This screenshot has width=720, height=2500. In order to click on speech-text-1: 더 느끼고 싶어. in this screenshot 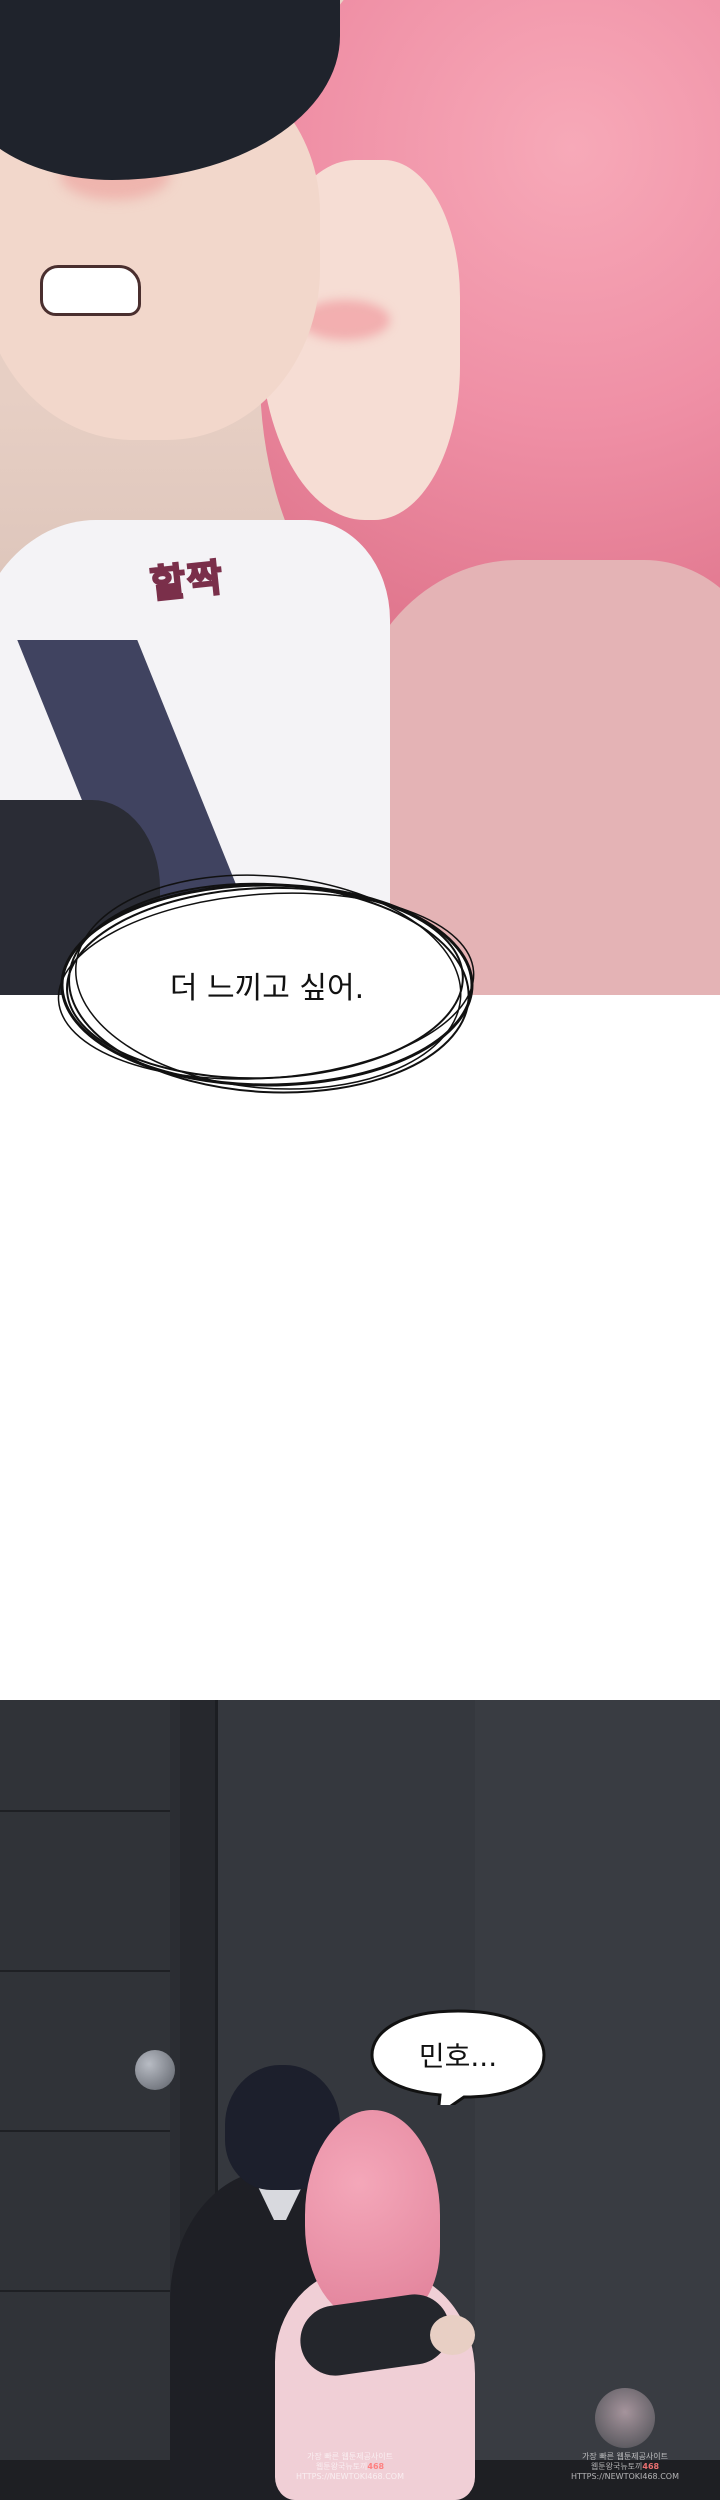, I will do `click(267, 988)`.